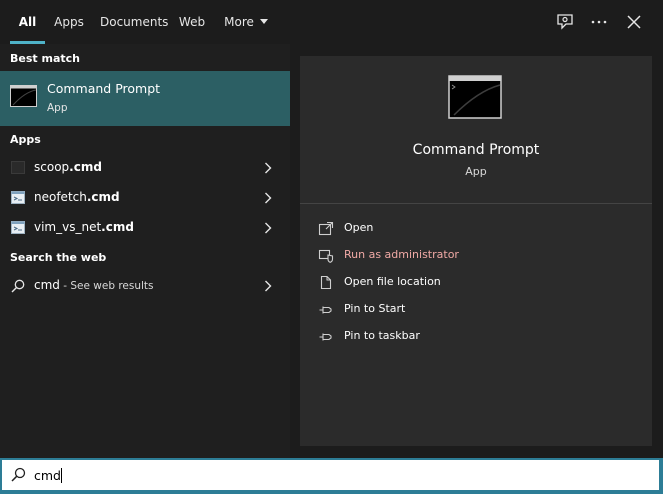  I want to click on best-match-item: Command Prompt App, so click(145, 98).